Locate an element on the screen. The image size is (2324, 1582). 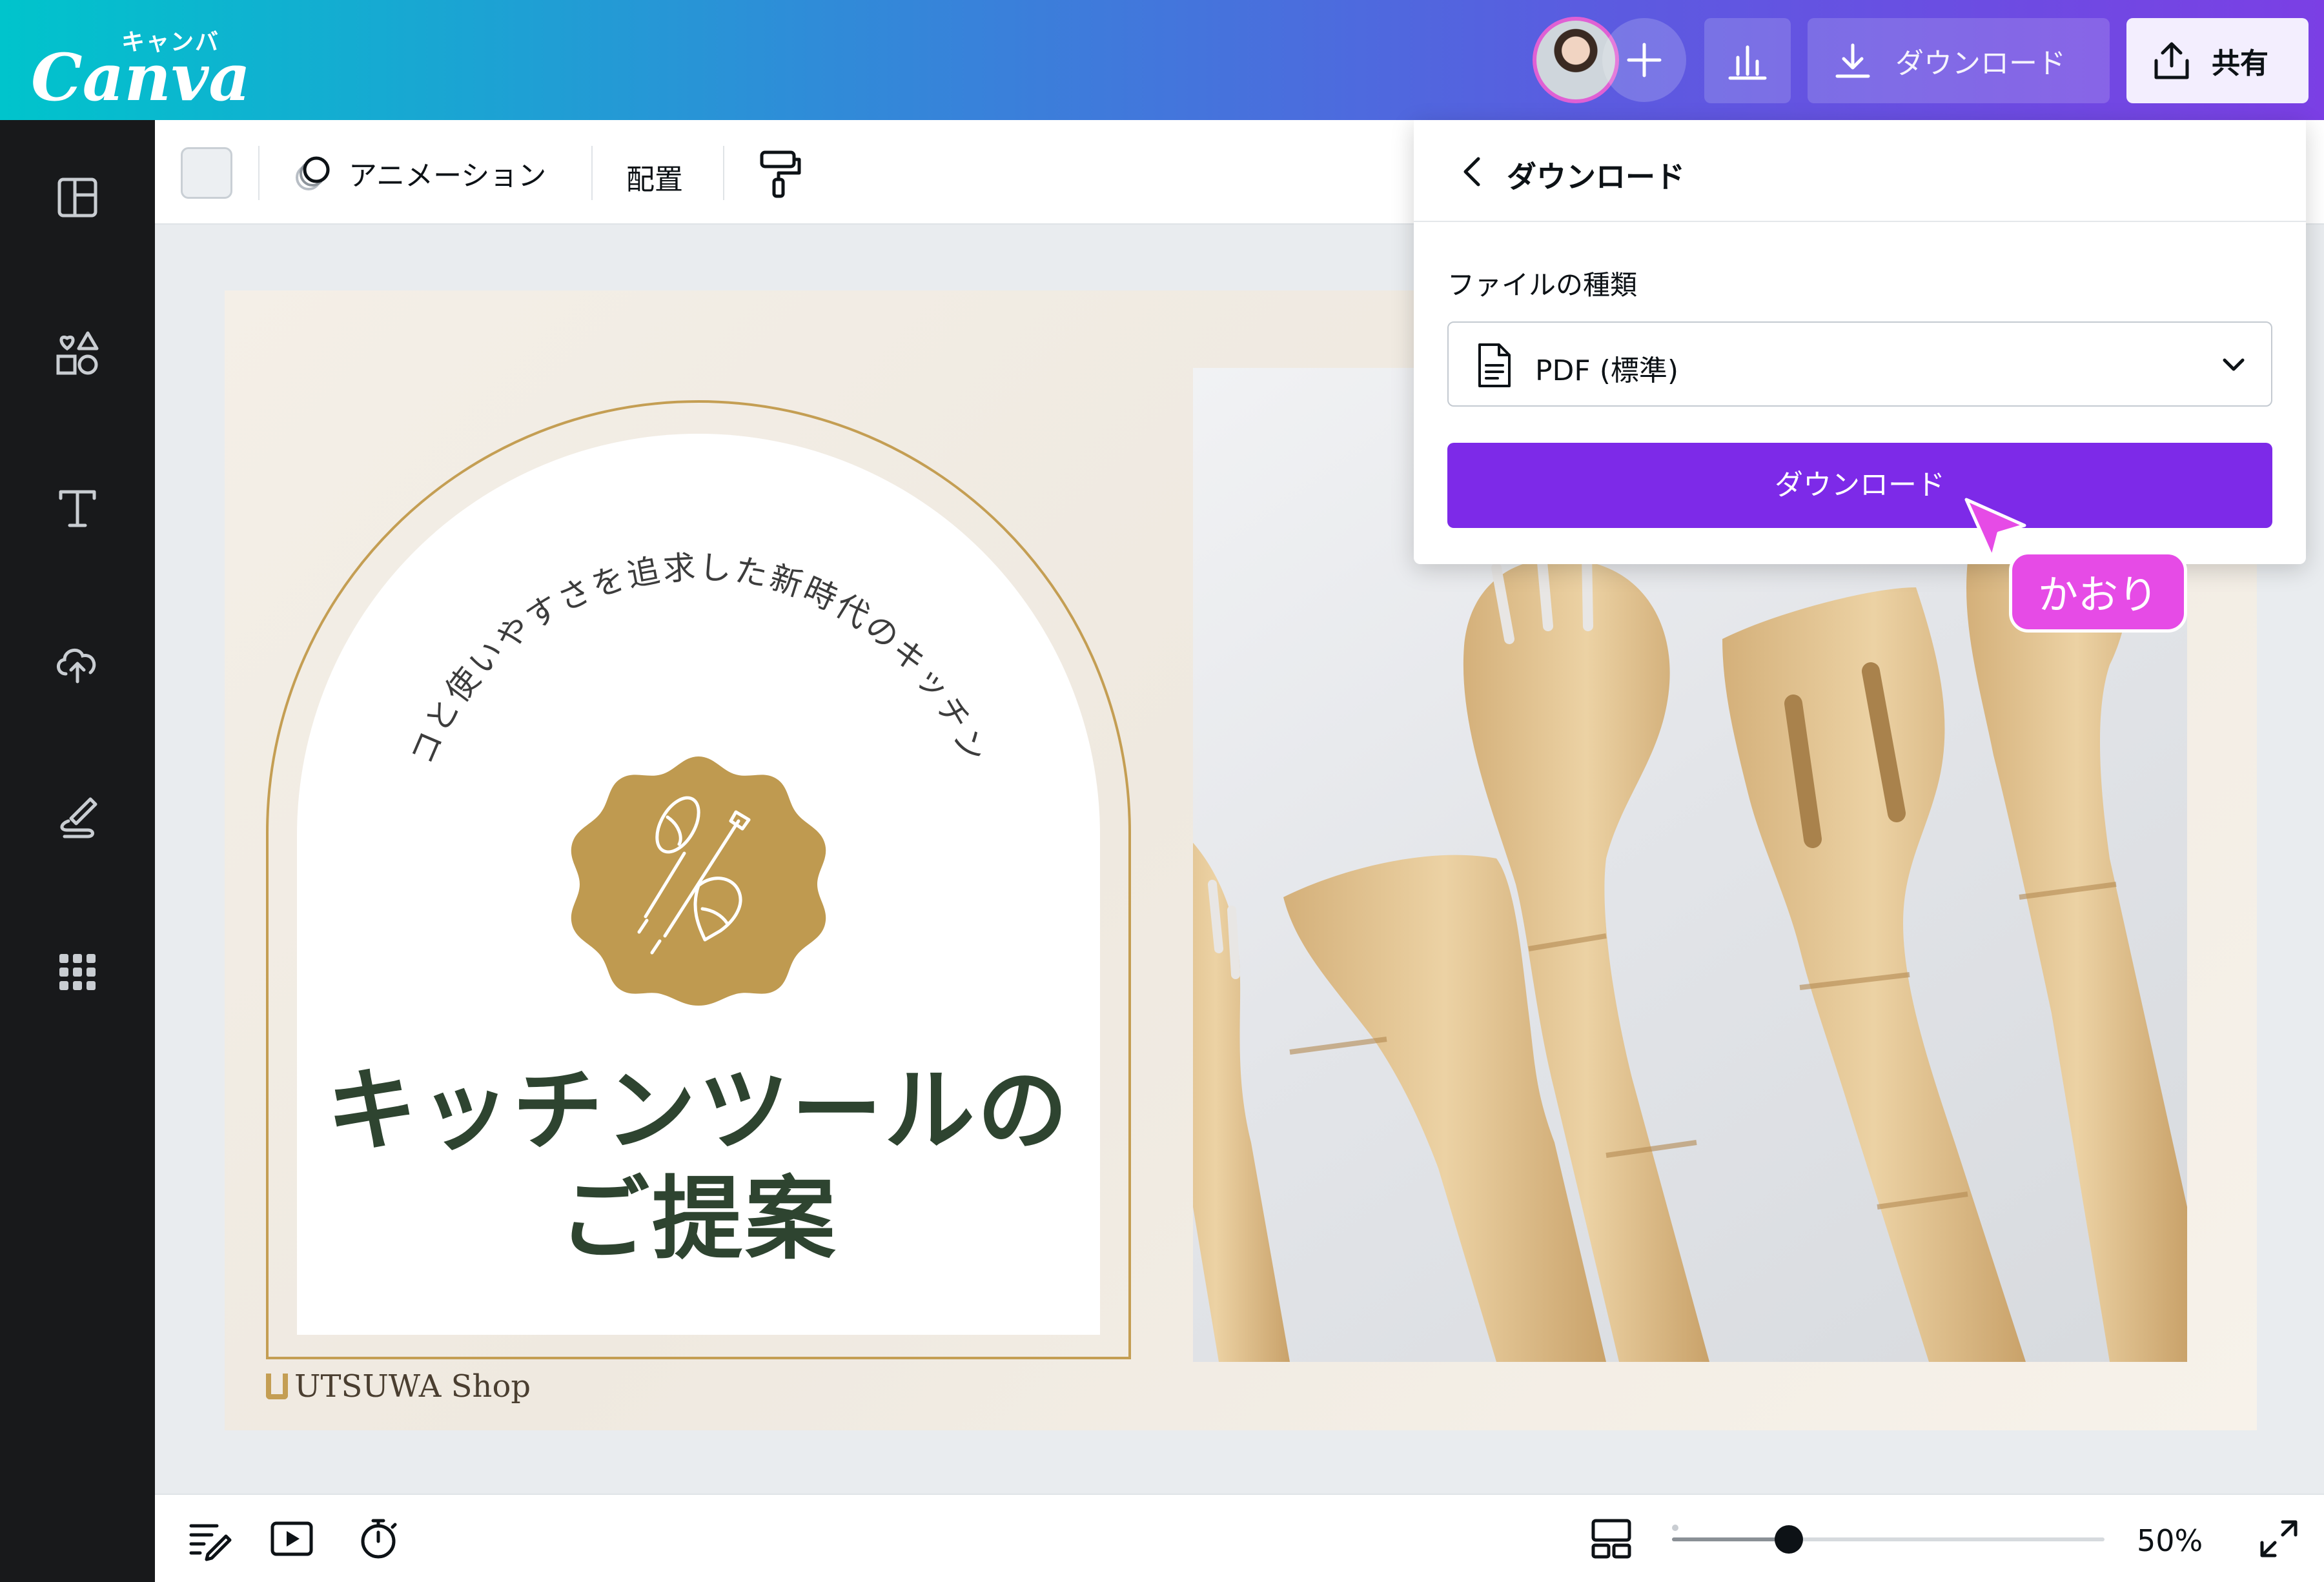
background-color-swatch is located at coordinates (206, 173).